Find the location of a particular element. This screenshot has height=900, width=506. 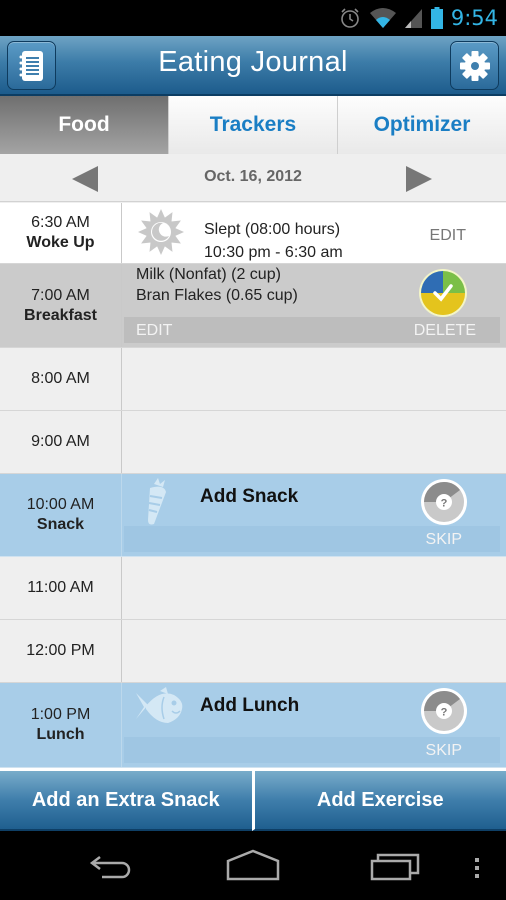

tab-bar: Food Trackers Optimizer is located at coordinates (253, 125).